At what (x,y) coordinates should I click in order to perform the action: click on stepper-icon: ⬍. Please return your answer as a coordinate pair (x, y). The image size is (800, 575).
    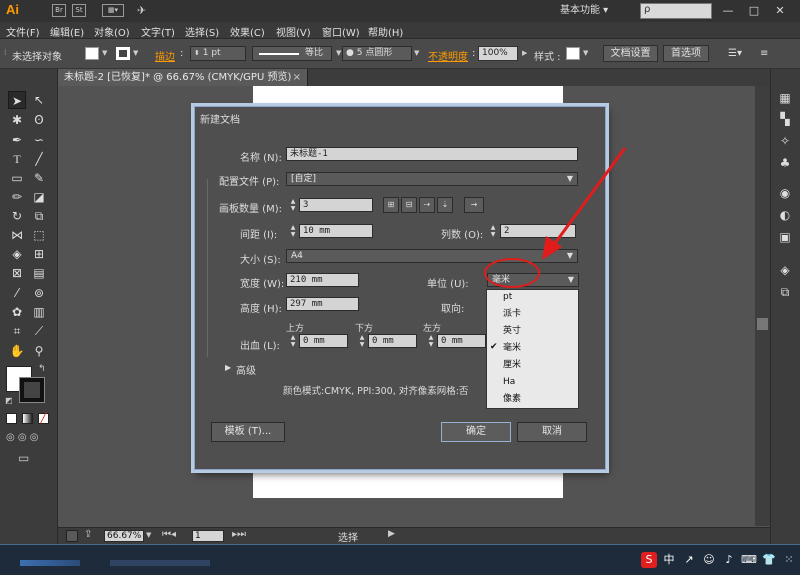
    Looking at the image, I should click on (197, 53).